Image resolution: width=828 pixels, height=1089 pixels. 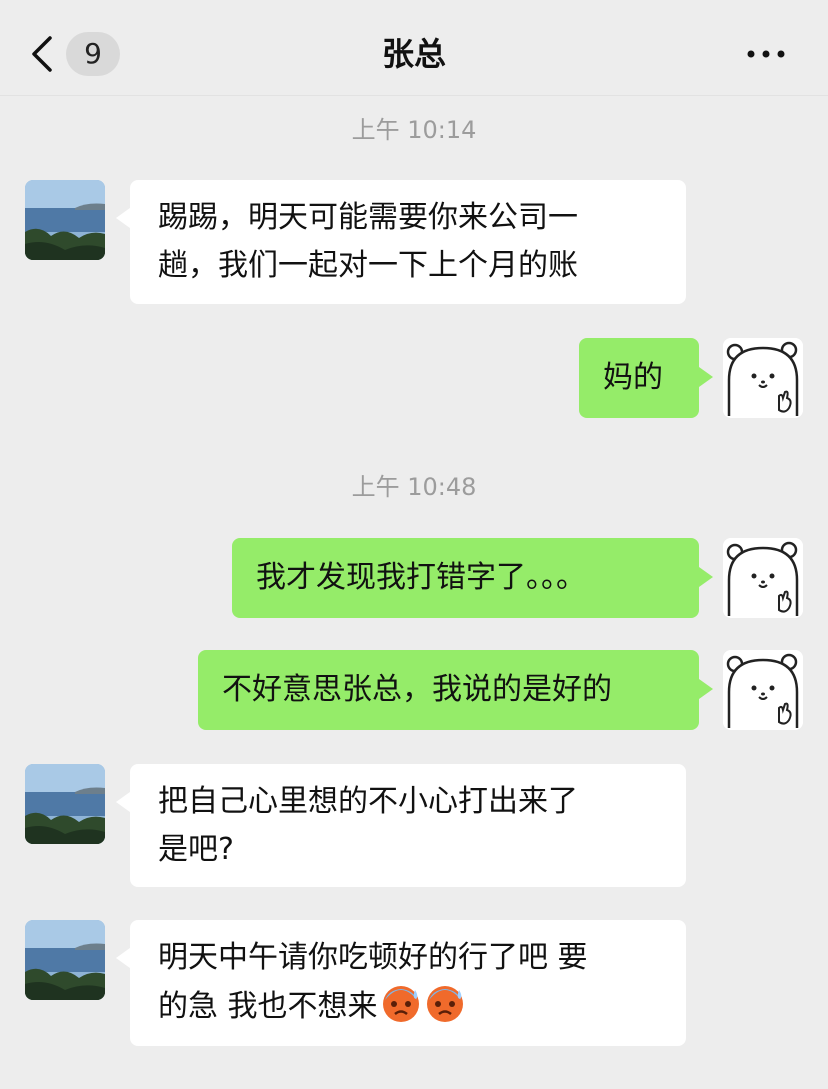 I want to click on outgoing-message: 不好意思张总，我说的是好的, so click(x=455, y=690).